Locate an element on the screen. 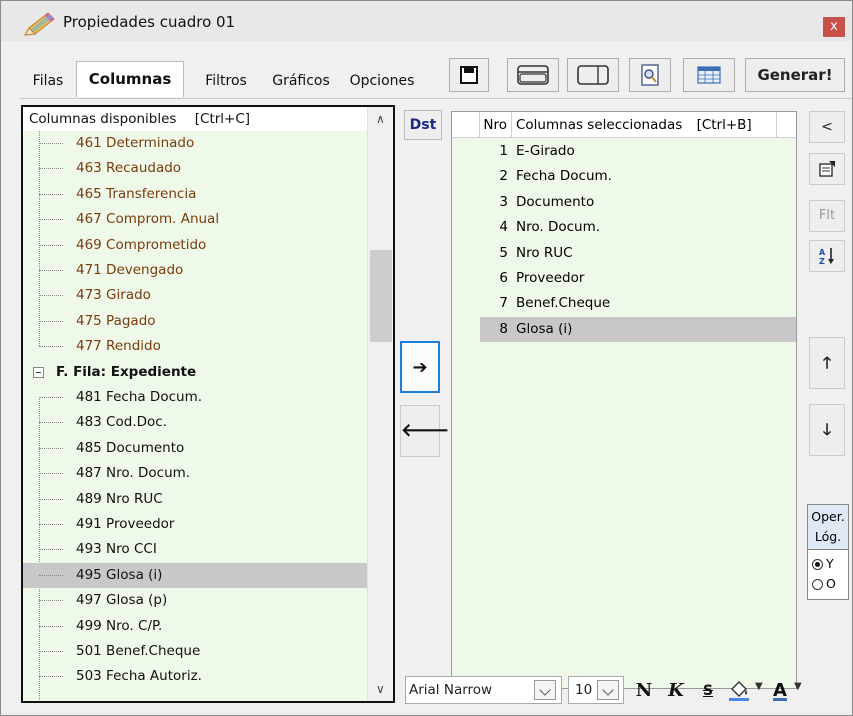 This screenshot has height=716, width=853. tree-item-label: 495 Glosa (i) is located at coordinates (119, 574).